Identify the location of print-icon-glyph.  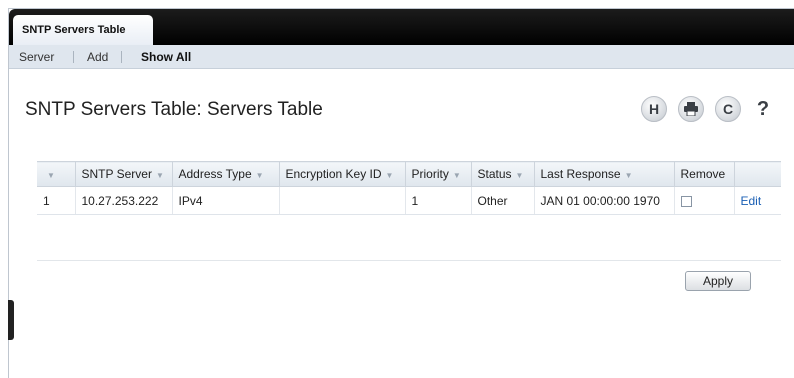
(691, 109).